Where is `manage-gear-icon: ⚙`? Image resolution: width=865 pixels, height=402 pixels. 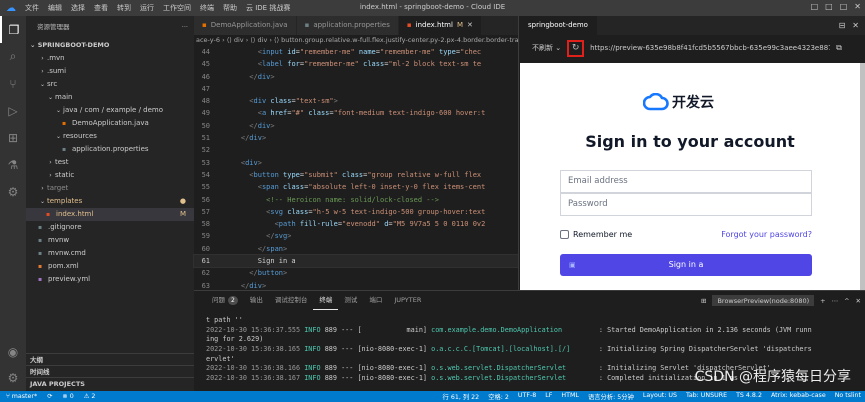 manage-gear-icon: ⚙ is located at coordinates (13, 377).